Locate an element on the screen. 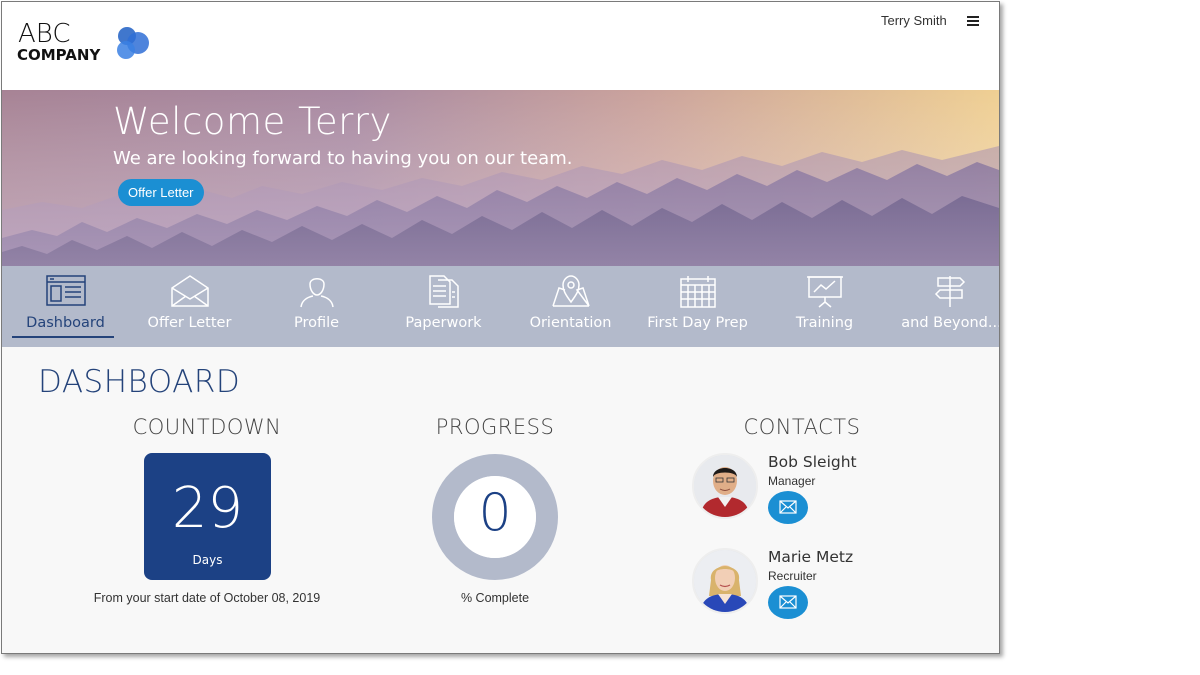  email-manager-button is located at coordinates (788, 507).